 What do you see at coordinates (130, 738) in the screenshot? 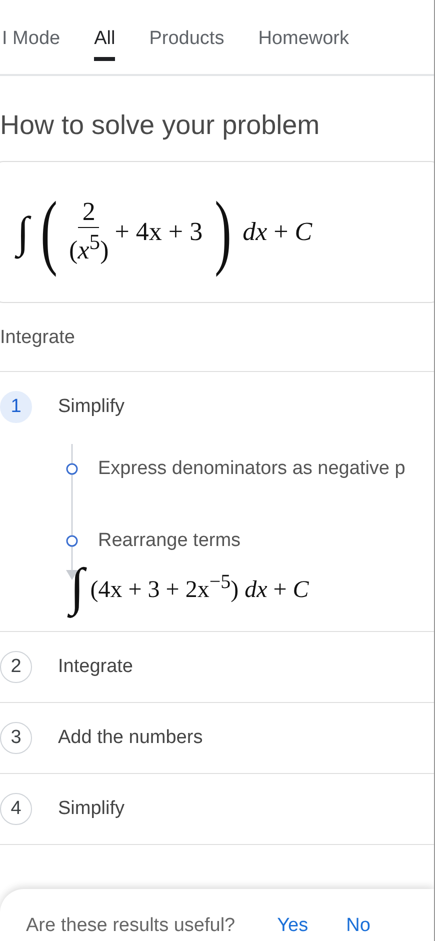
I see `step-title: Add the numbers` at bounding box center [130, 738].